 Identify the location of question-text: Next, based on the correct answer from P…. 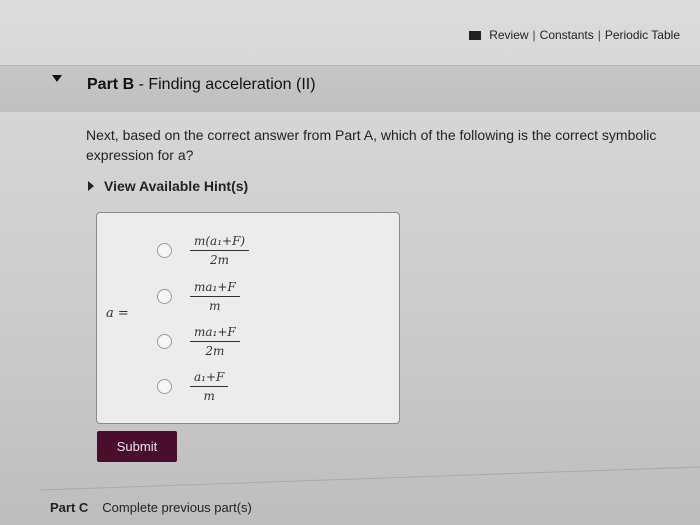
(376, 145).